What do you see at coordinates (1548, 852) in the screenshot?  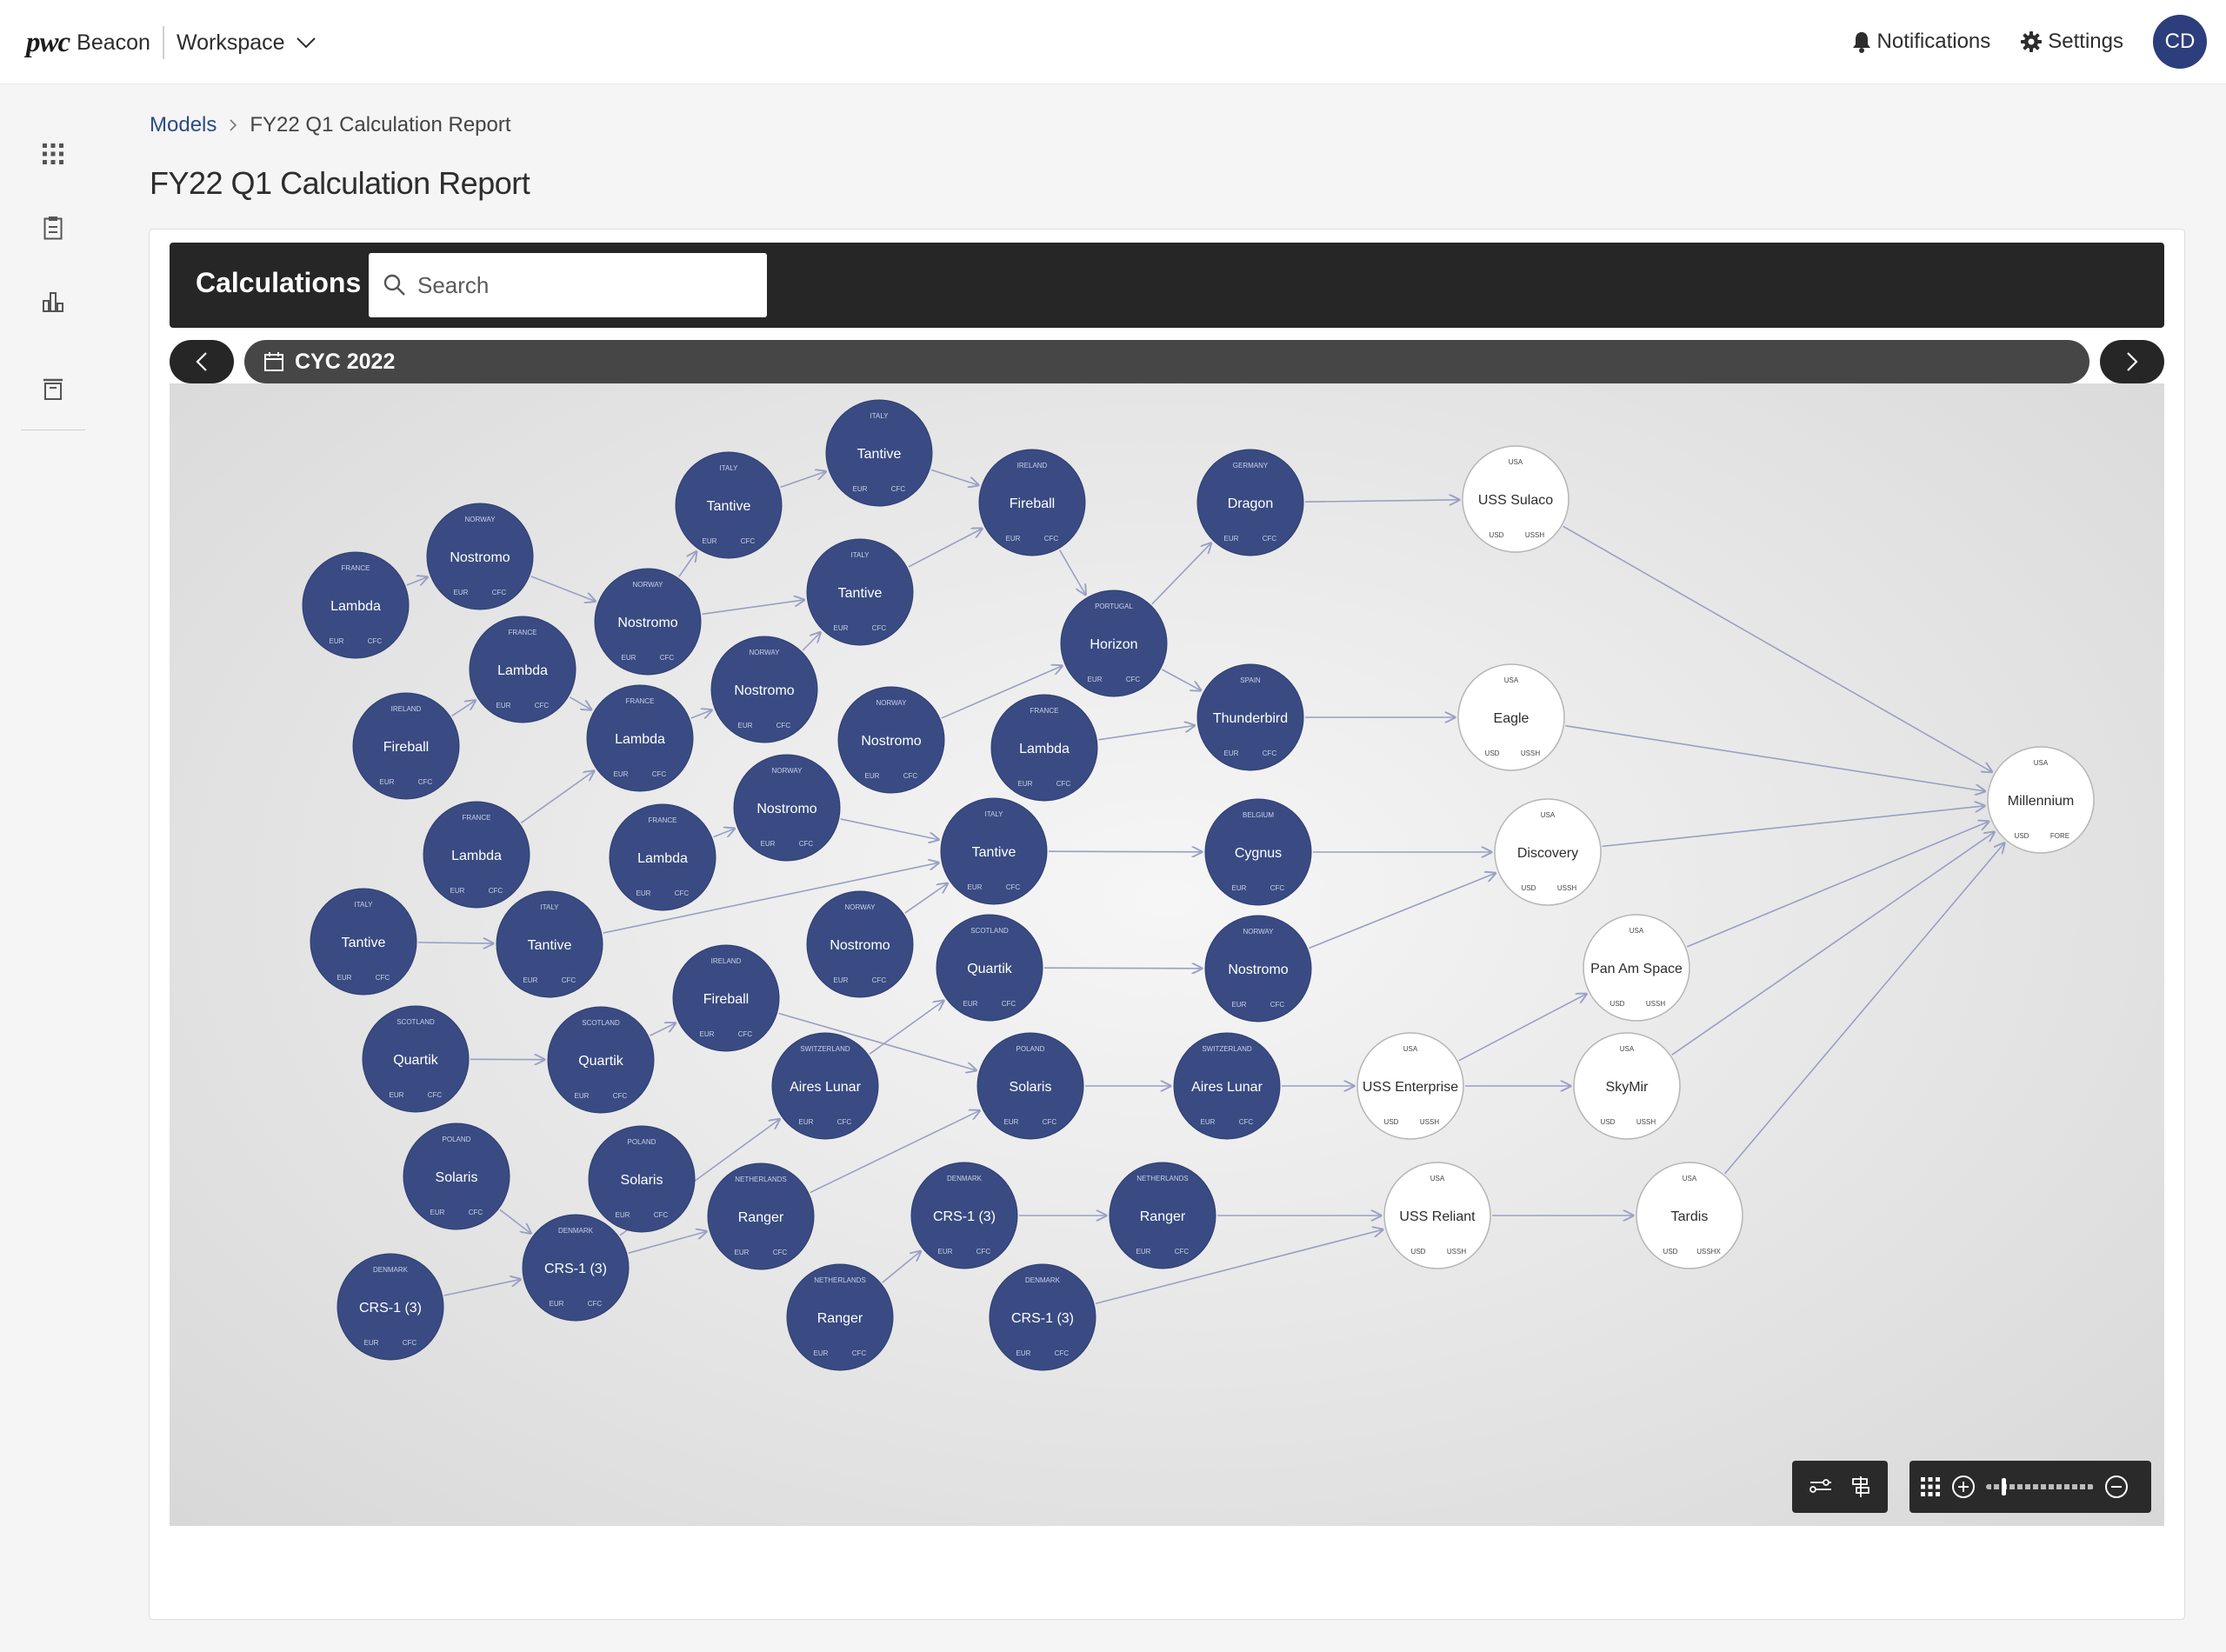 I see `output-node: USA Discovery USD USSH` at bounding box center [1548, 852].